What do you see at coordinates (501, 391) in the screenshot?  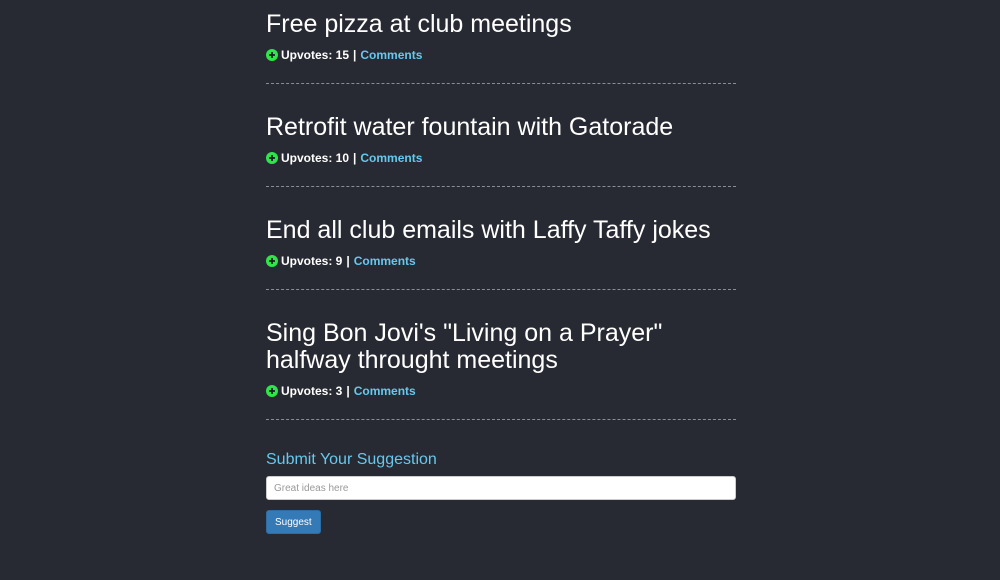 I see `suggestion-meta: Upvotes: 3 | Comments` at bounding box center [501, 391].